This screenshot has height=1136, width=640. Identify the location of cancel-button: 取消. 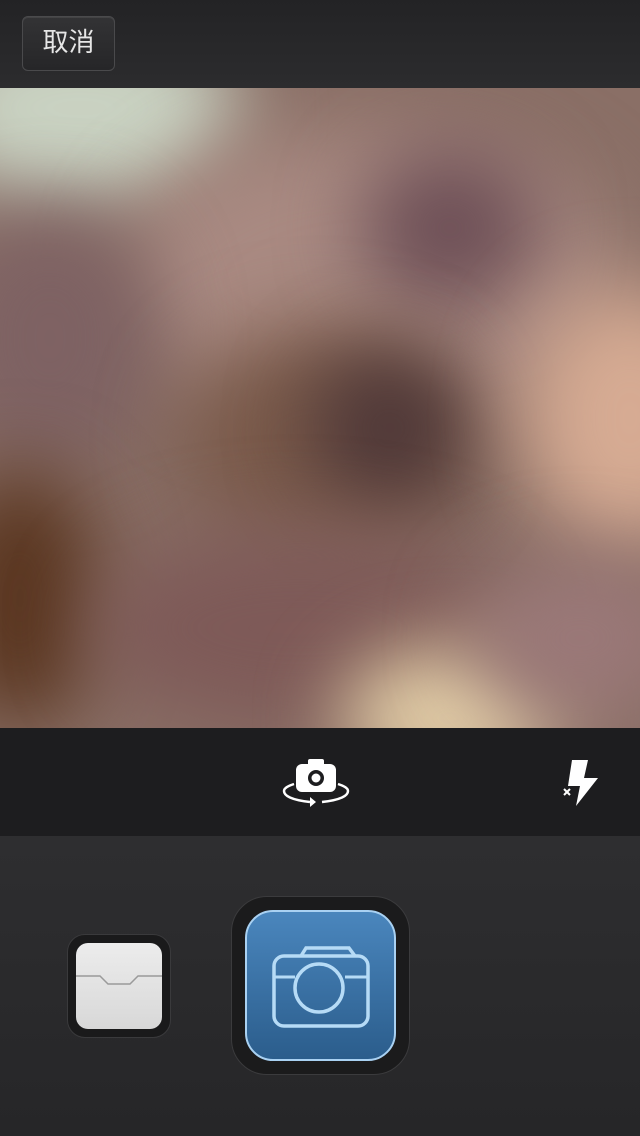
(68, 43).